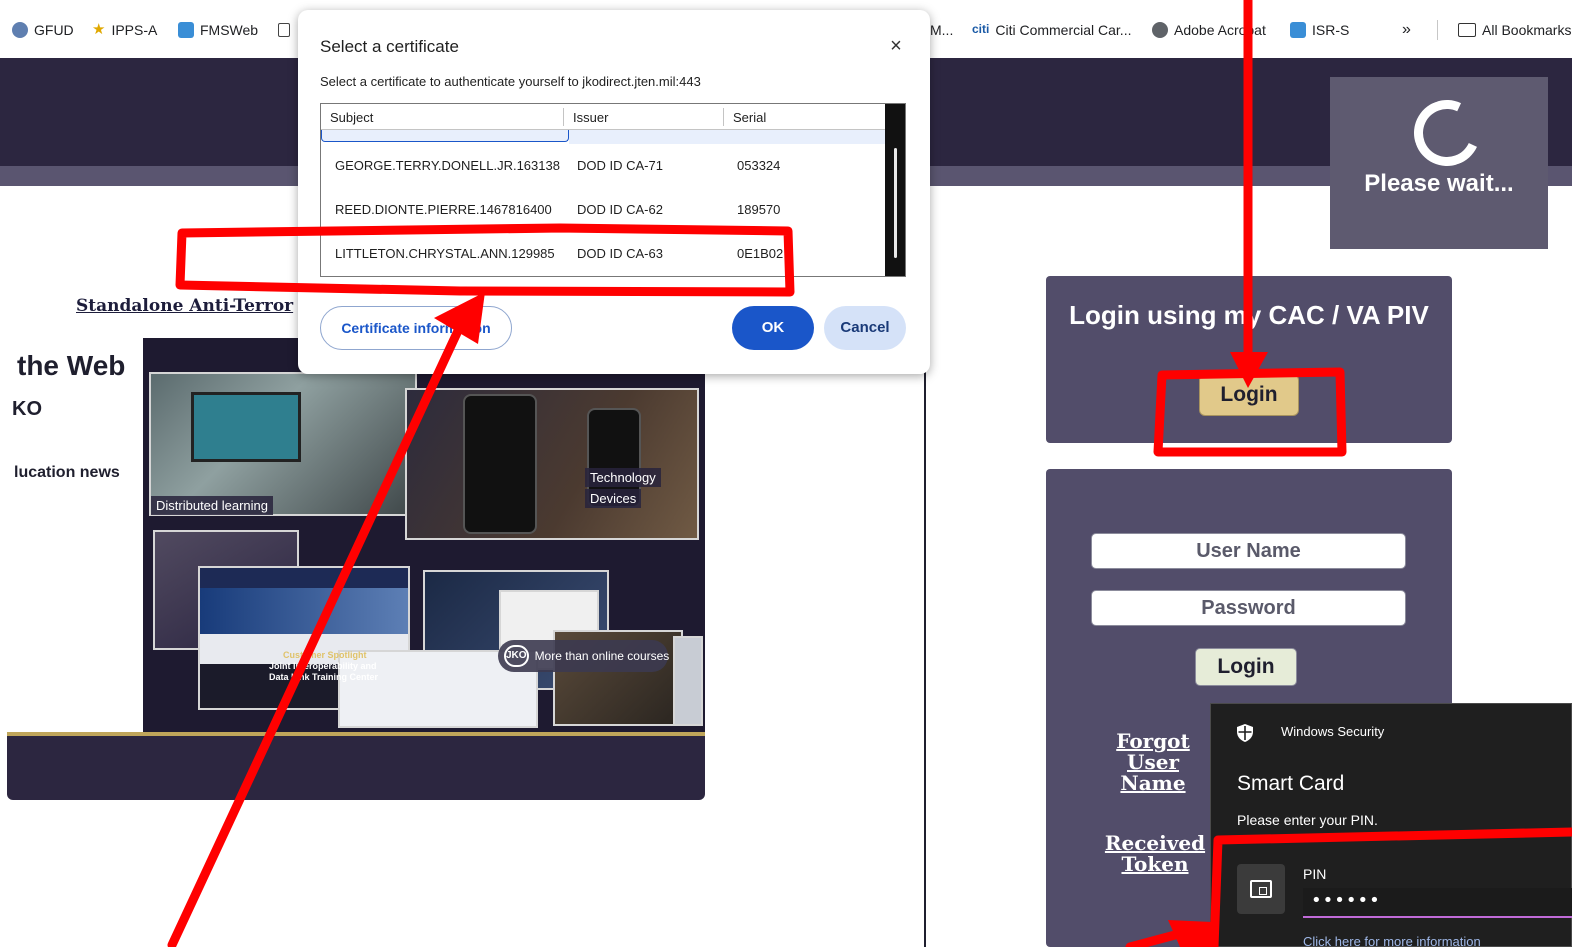  Describe the element at coordinates (773, 328) in the screenshot. I see `ok-button: OK` at that location.